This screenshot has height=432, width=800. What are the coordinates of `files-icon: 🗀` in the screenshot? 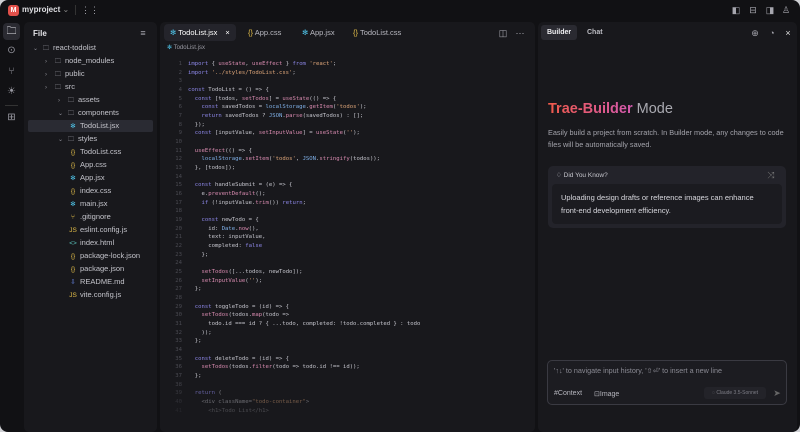 It's located at (11, 31).